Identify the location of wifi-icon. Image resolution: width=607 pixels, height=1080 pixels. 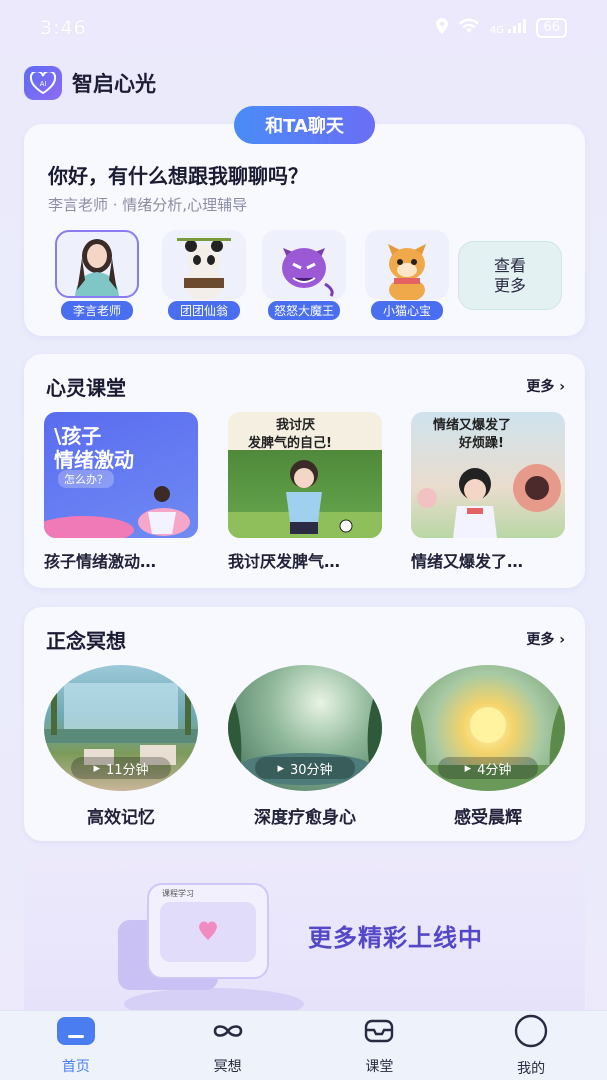
(469, 28).